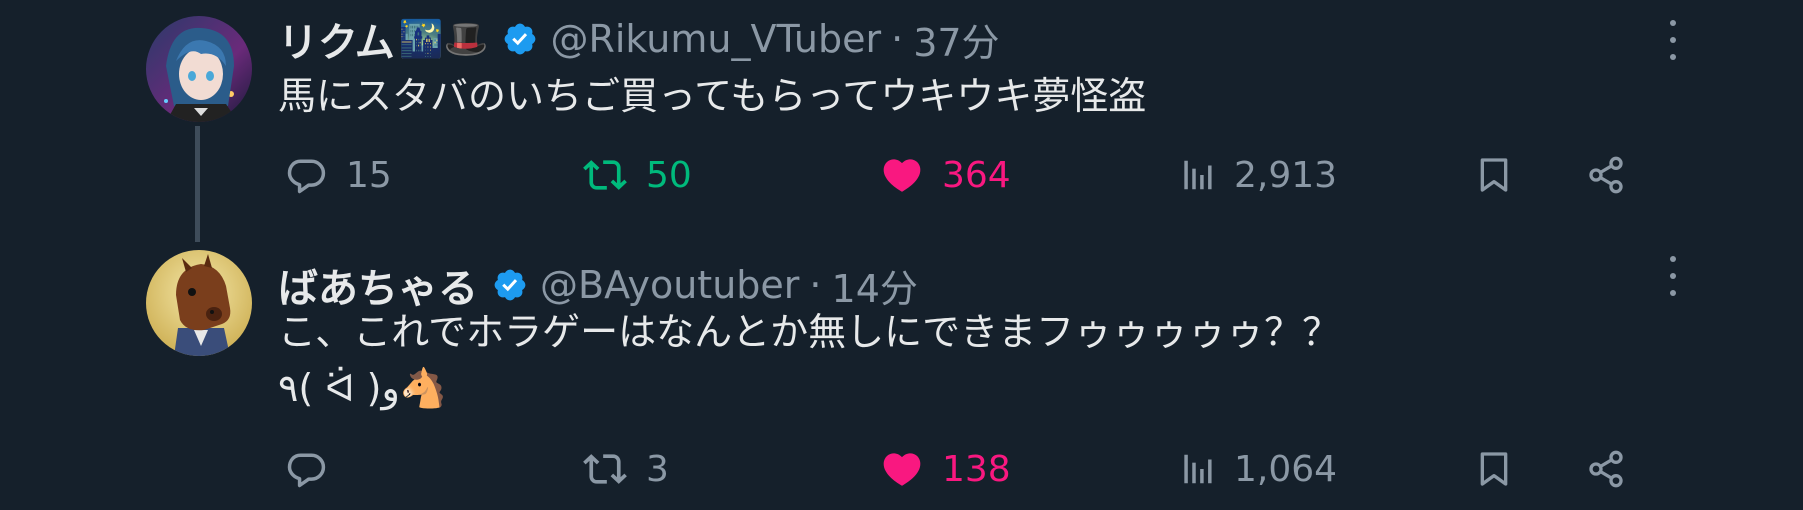 The width and height of the screenshot is (1803, 510). I want to click on retweet-button: 3, so click(625, 469).